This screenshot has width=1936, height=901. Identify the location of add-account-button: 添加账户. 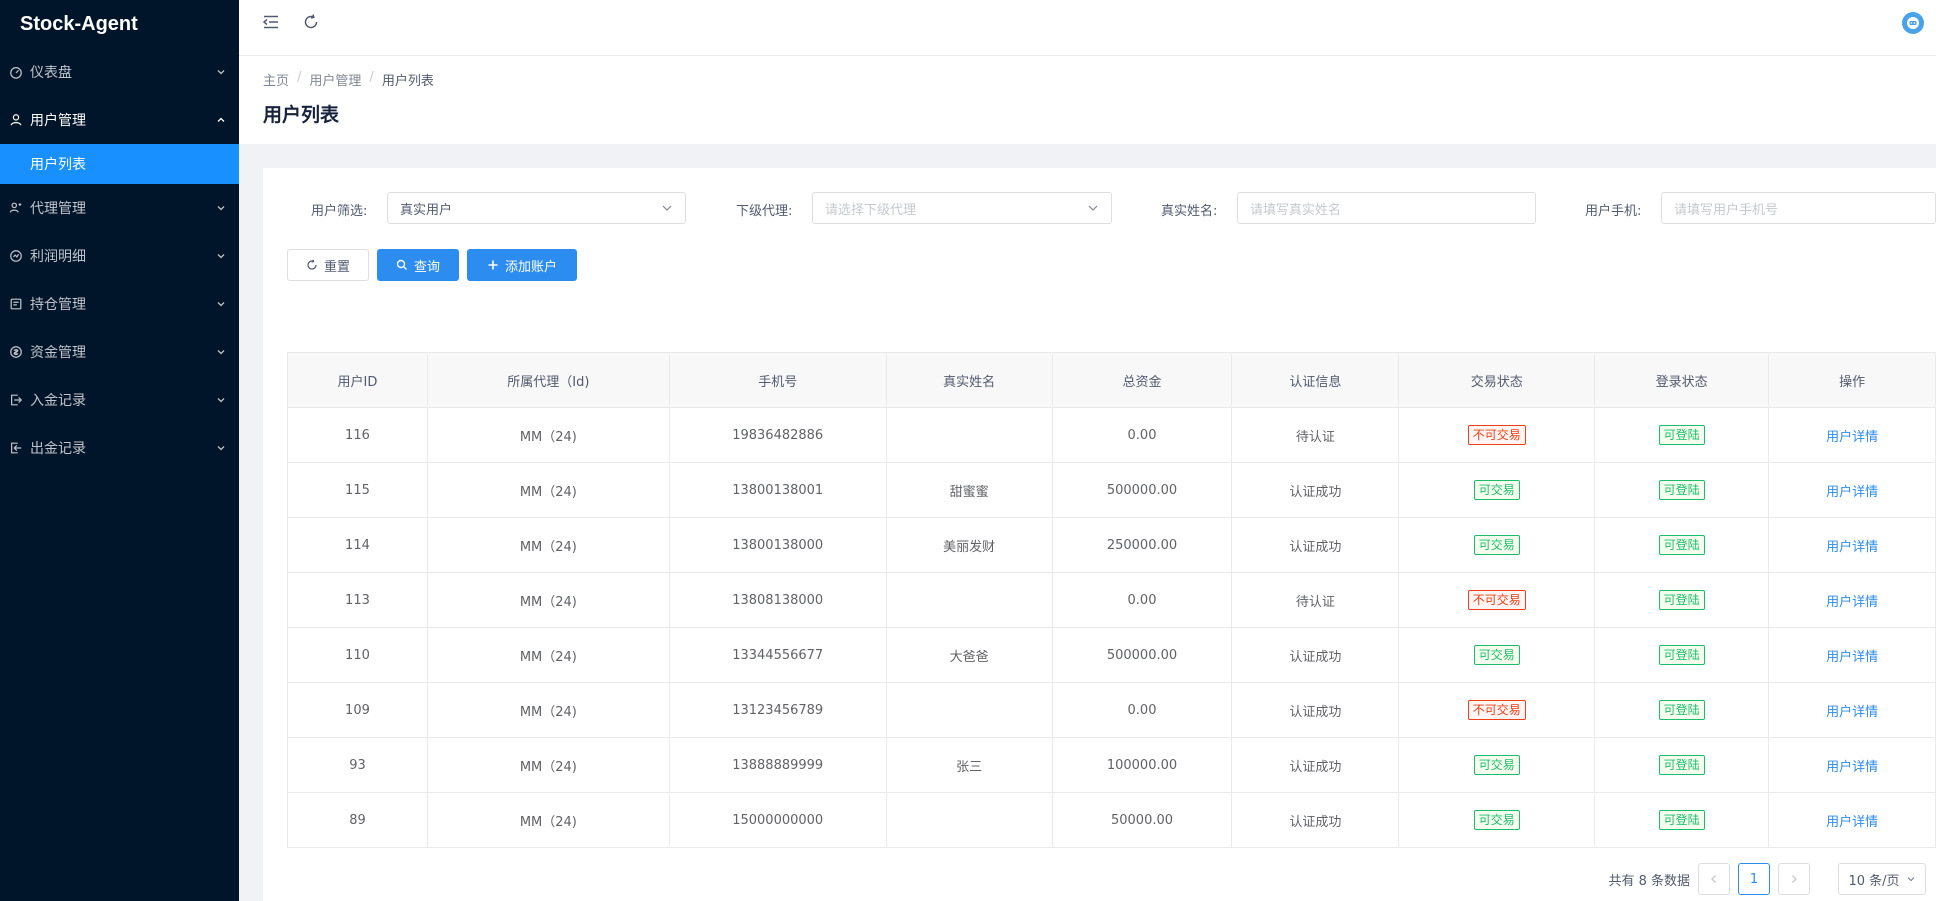
(522, 265).